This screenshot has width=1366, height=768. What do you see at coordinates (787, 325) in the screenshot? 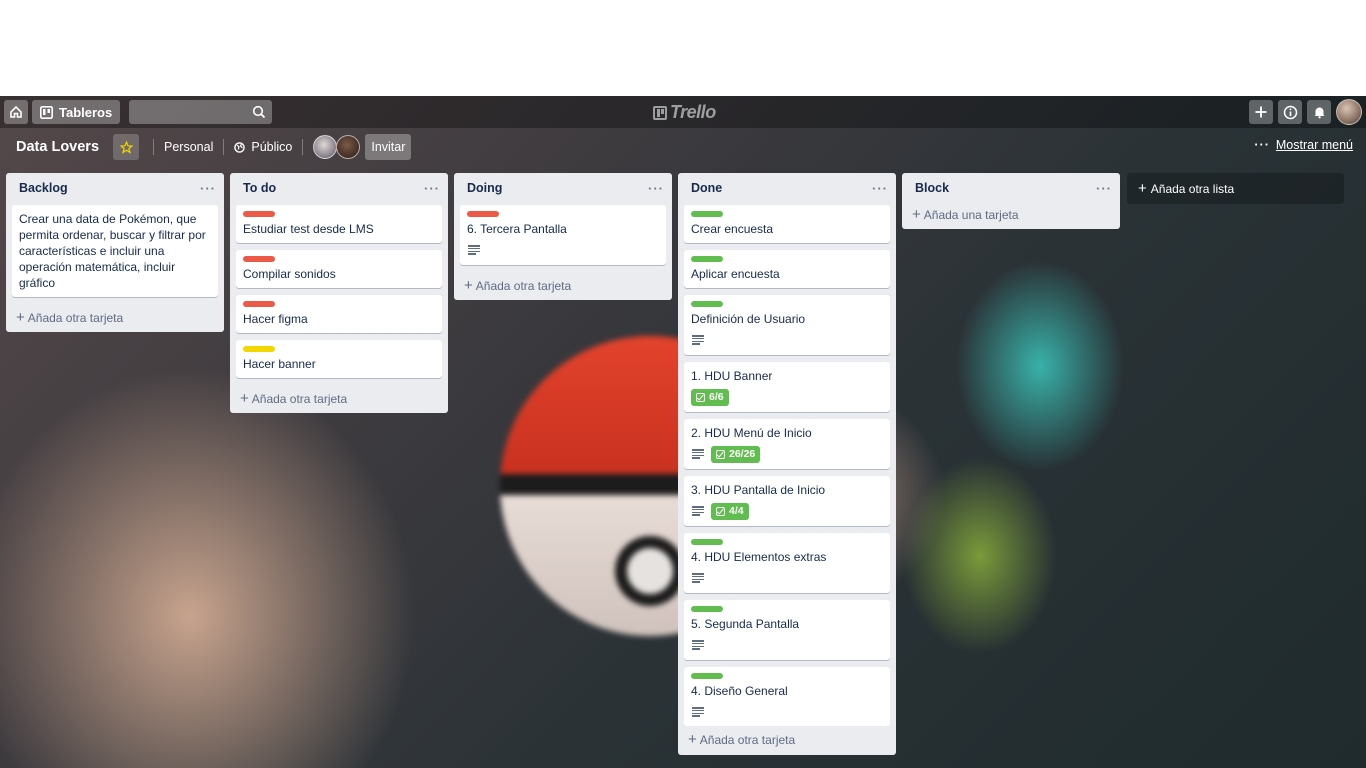
I see `card: Definición de Usuario` at bounding box center [787, 325].